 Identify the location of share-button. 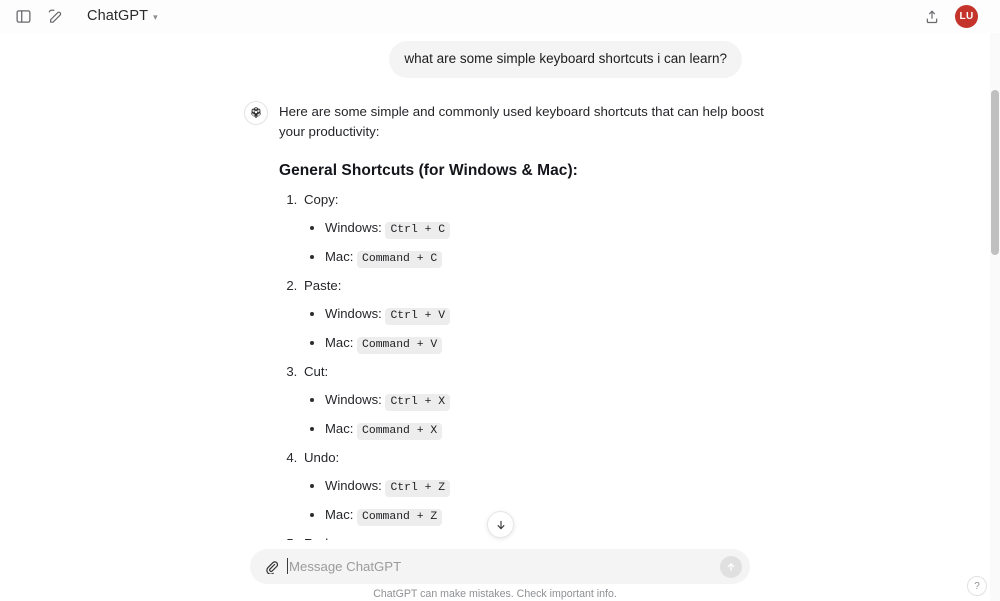
(932, 17).